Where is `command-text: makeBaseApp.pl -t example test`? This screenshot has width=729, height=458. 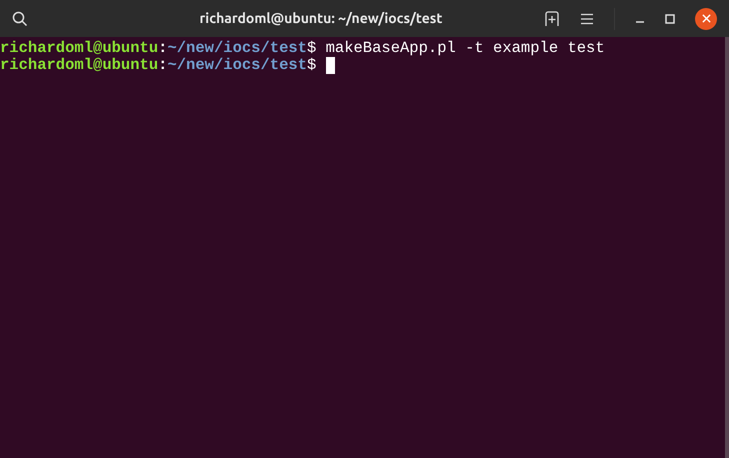 command-text: makeBaseApp.pl -t example test is located at coordinates (464, 48).